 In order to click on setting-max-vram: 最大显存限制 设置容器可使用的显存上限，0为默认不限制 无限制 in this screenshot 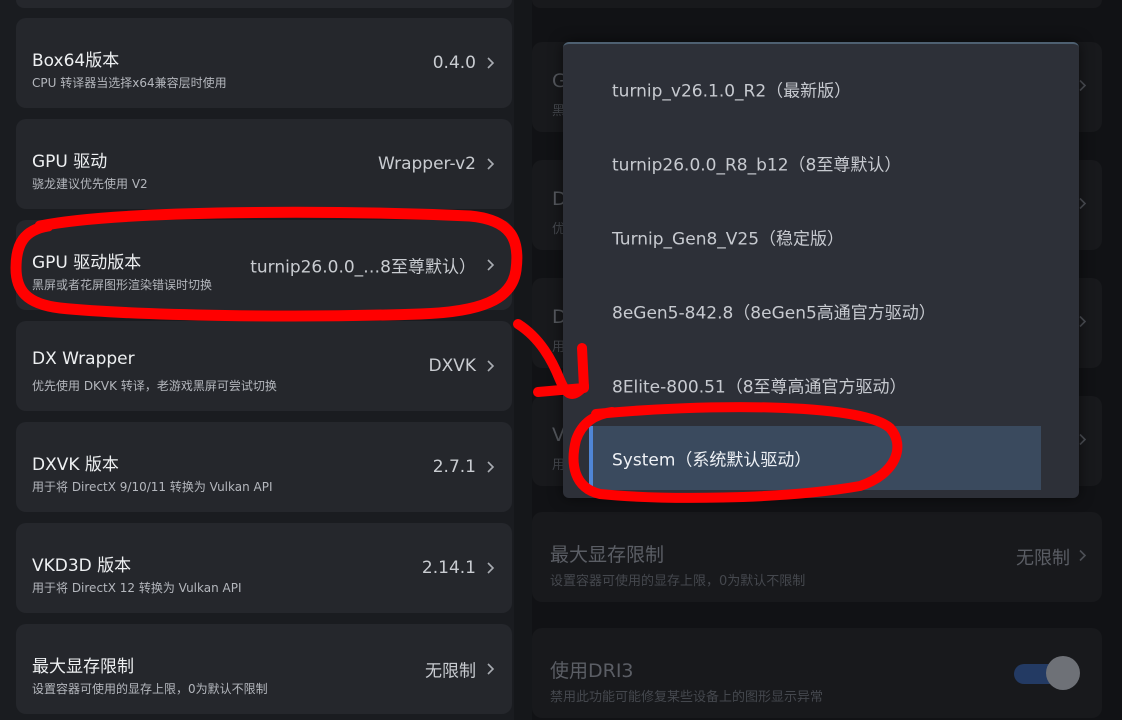, I will do `click(264, 669)`.